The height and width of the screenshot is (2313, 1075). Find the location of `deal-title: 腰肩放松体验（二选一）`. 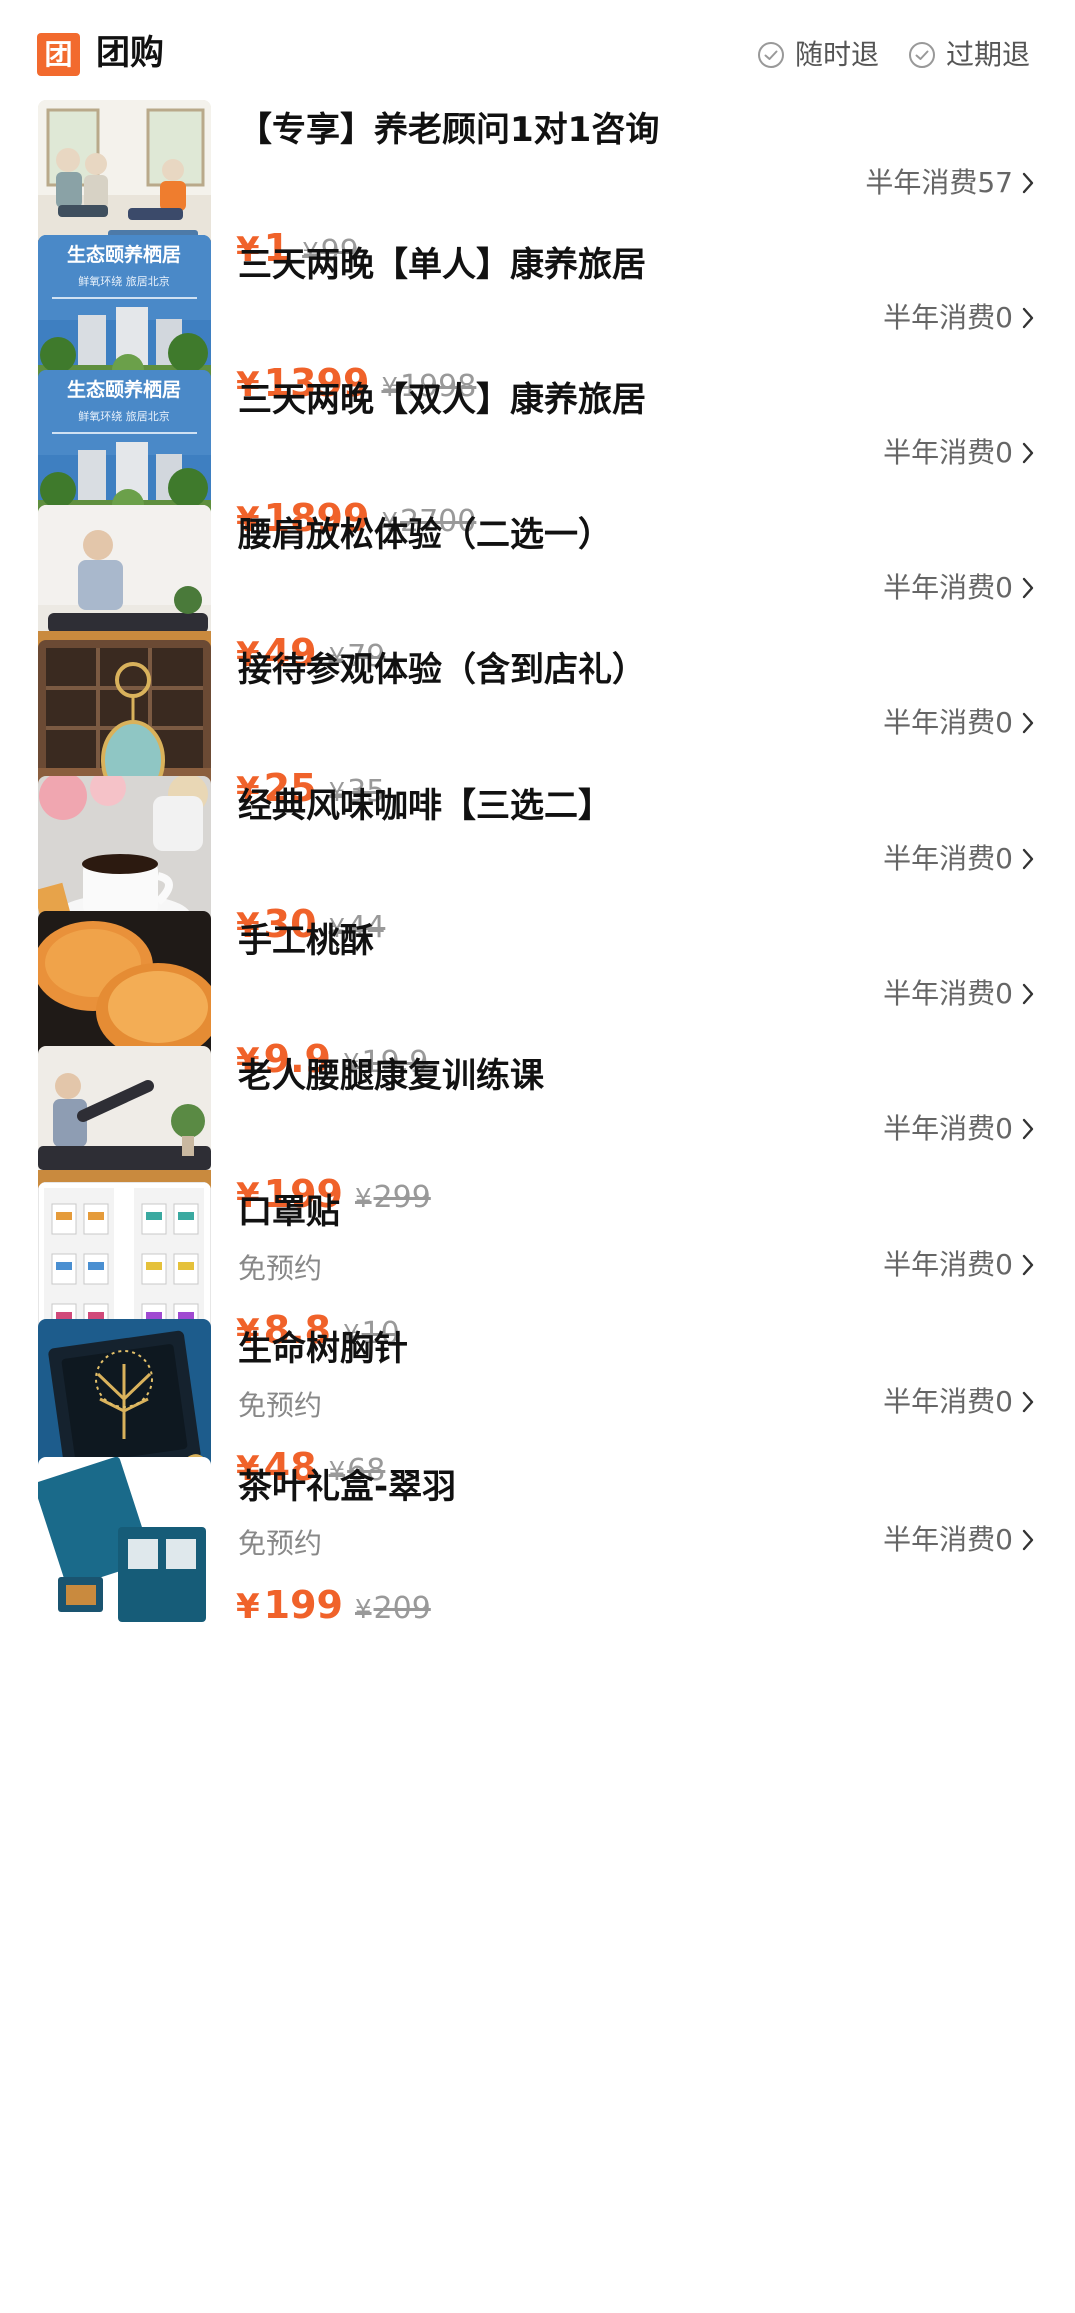

deal-title: 腰肩放松体验（二选一） is located at coordinates (425, 535).